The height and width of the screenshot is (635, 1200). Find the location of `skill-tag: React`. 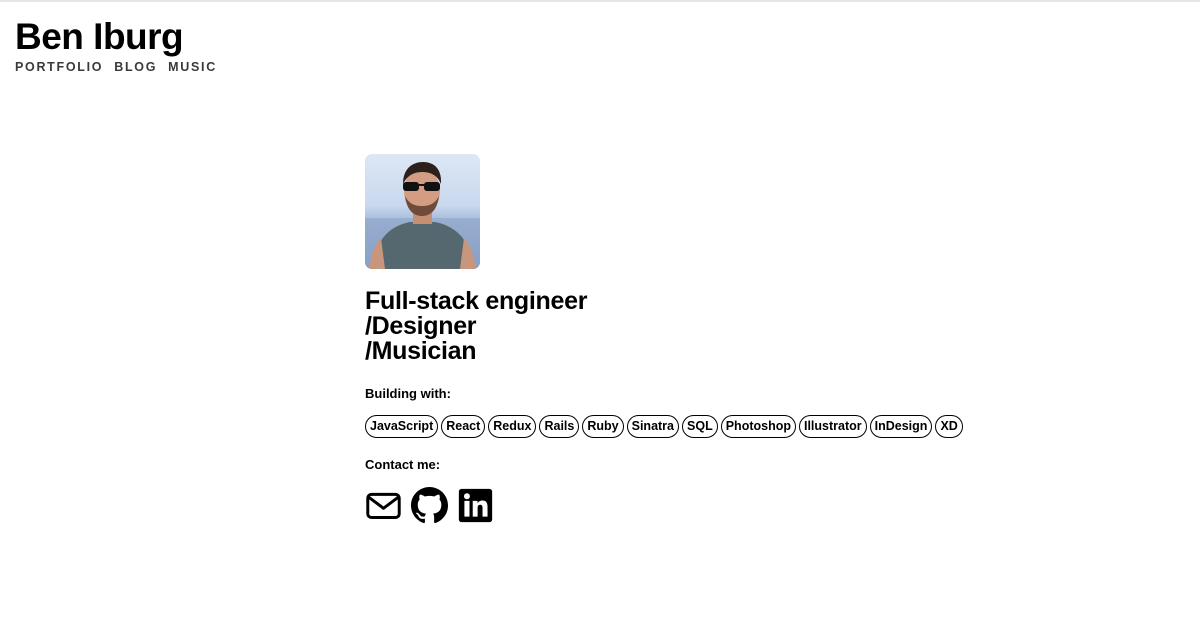

skill-tag: React is located at coordinates (463, 426).